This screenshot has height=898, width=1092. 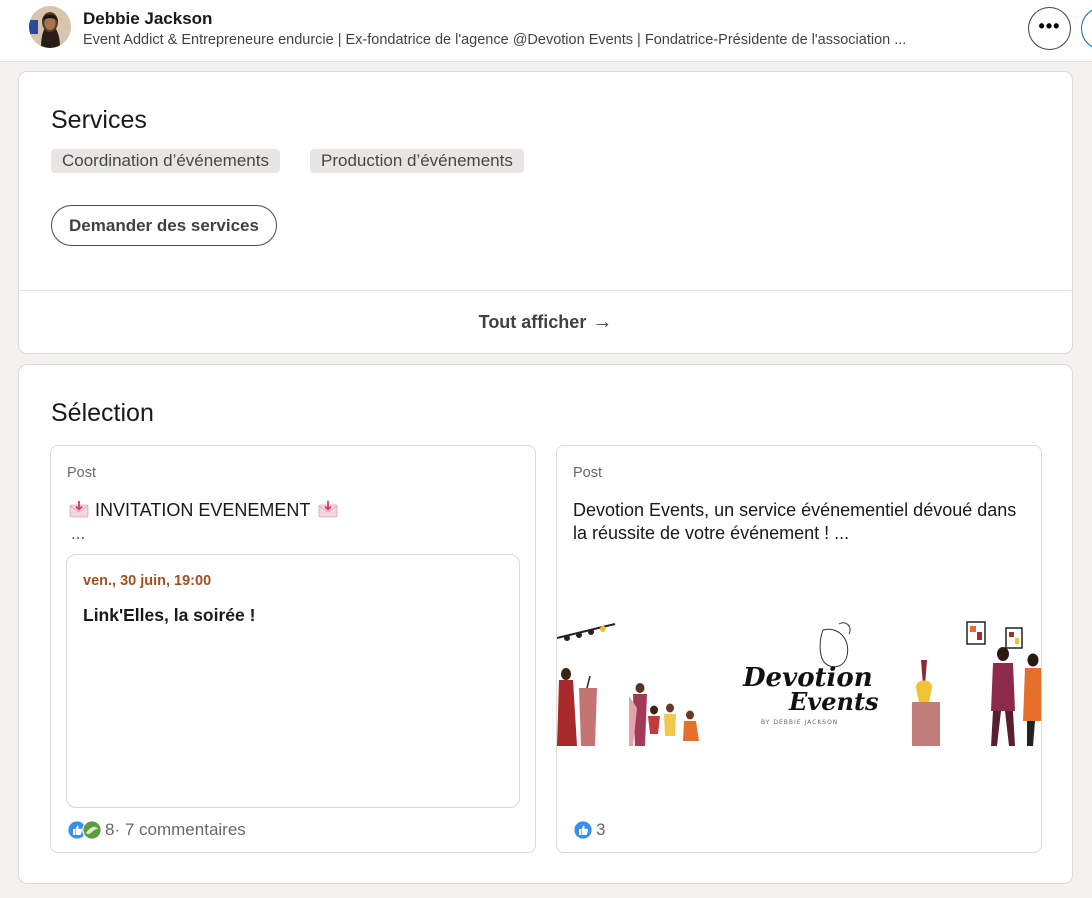 I want to click on service-chip-coordination: Coordination d’événements, so click(x=165, y=161).